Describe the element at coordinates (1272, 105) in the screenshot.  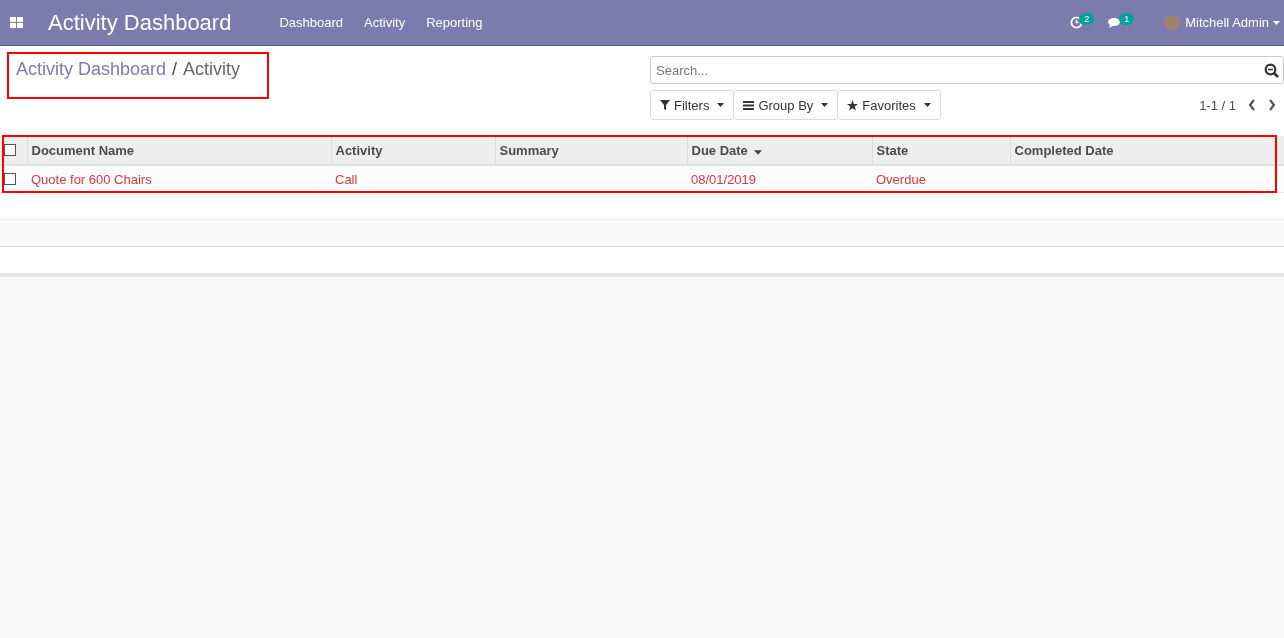
I see `next-icon` at that location.